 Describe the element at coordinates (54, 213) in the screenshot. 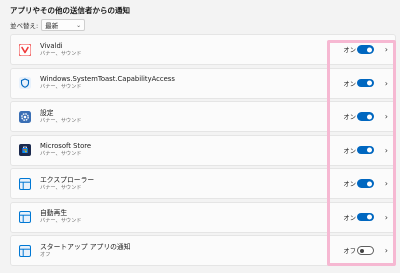

I see `app-name: 自動再生` at that location.